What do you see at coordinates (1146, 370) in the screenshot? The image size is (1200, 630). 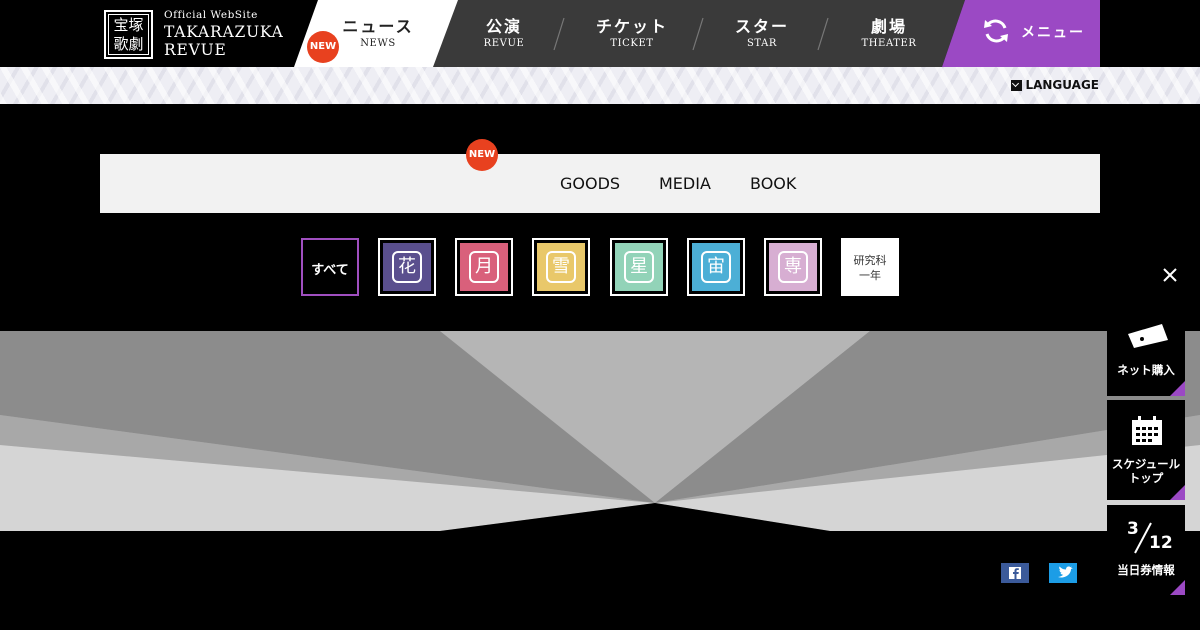 I see `net-purchase-label: ネット購入` at bounding box center [1146, 370].